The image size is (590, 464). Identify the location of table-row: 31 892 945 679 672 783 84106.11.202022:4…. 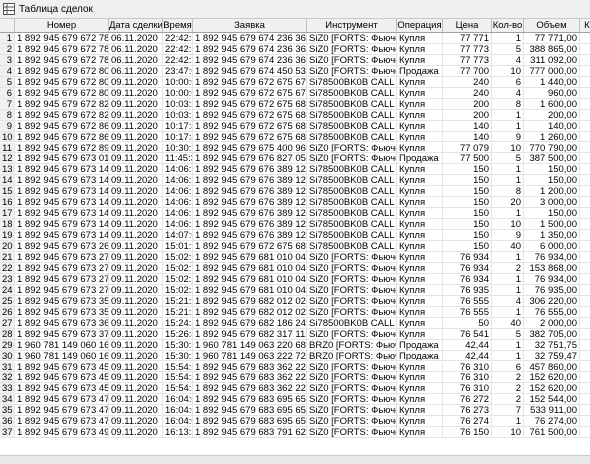
(295, 60).